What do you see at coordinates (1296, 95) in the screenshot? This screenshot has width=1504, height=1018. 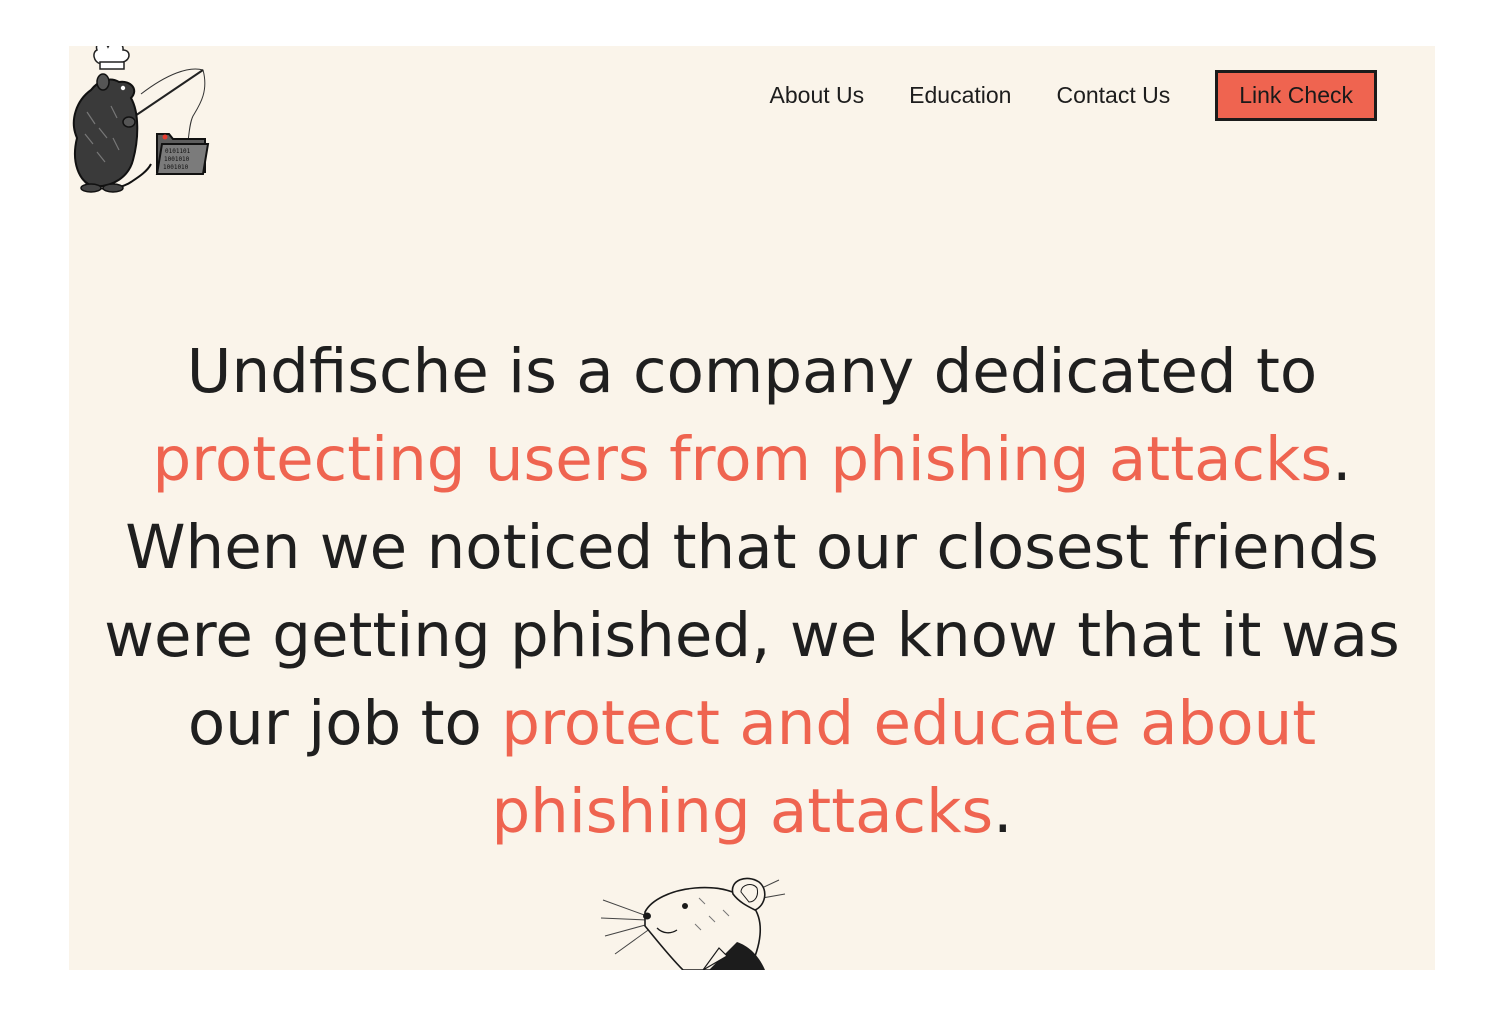 I see `link-check-button: Link Check` at bounding box center [1296, 95].